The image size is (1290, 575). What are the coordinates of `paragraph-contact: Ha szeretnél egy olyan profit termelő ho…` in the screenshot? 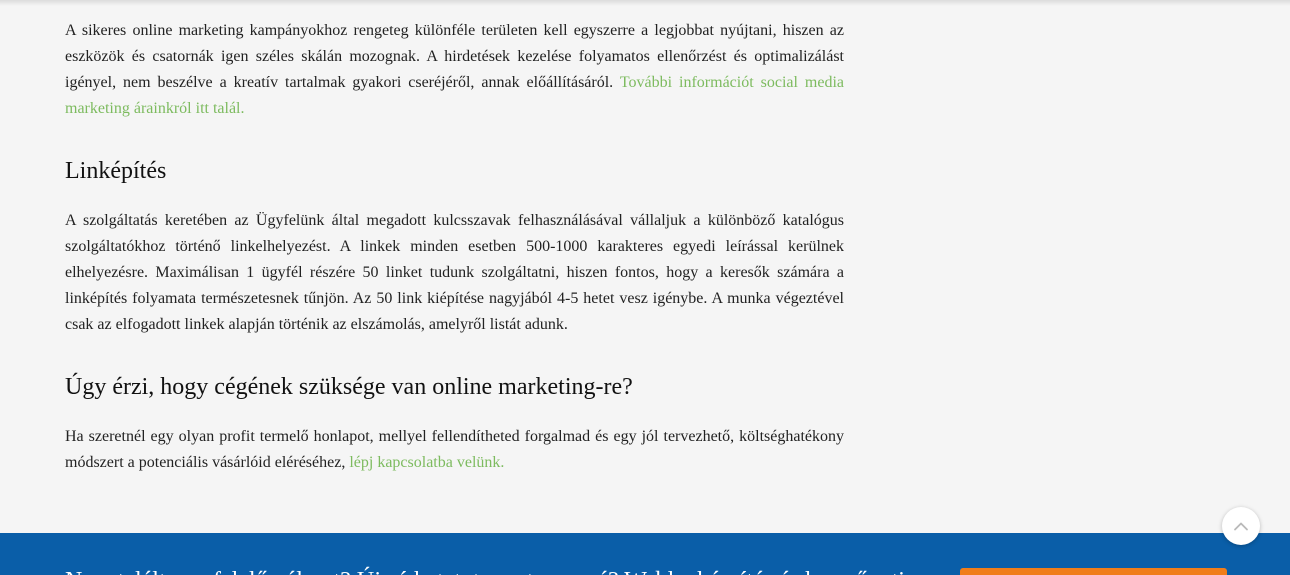 It's located at (454, 450).